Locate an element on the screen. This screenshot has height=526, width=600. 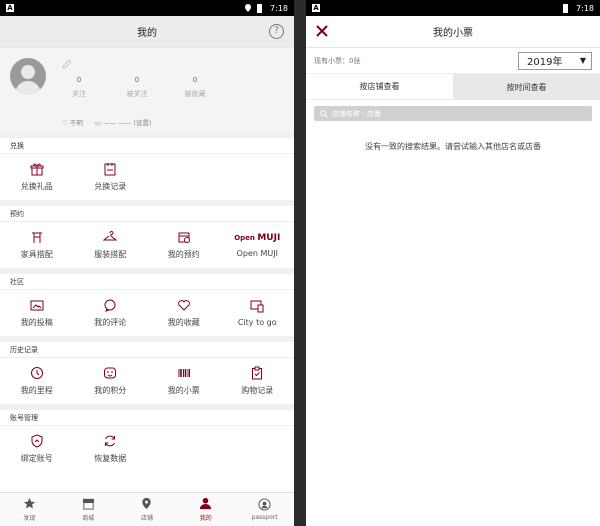
tab-shop: 商城 is located at coordinates (88, 509).